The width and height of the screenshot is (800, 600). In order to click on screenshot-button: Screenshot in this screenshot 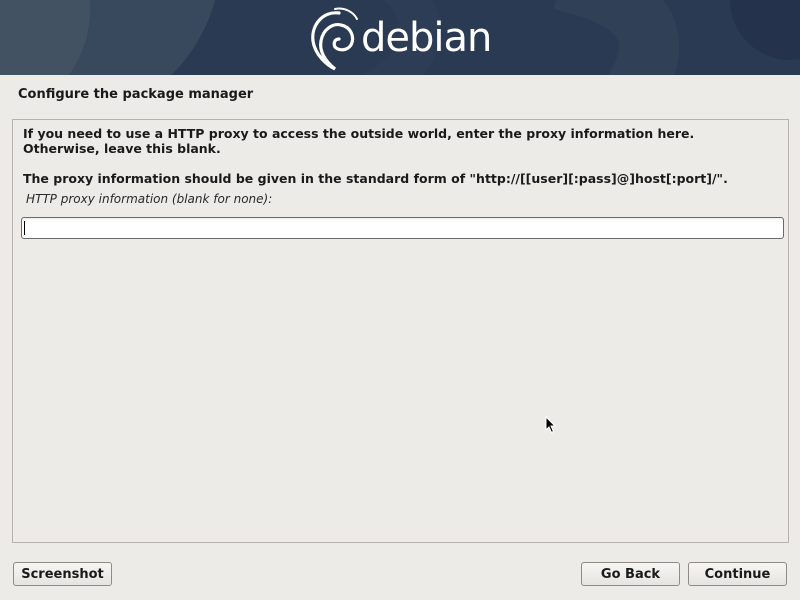, I will do `click(62, 574)`.